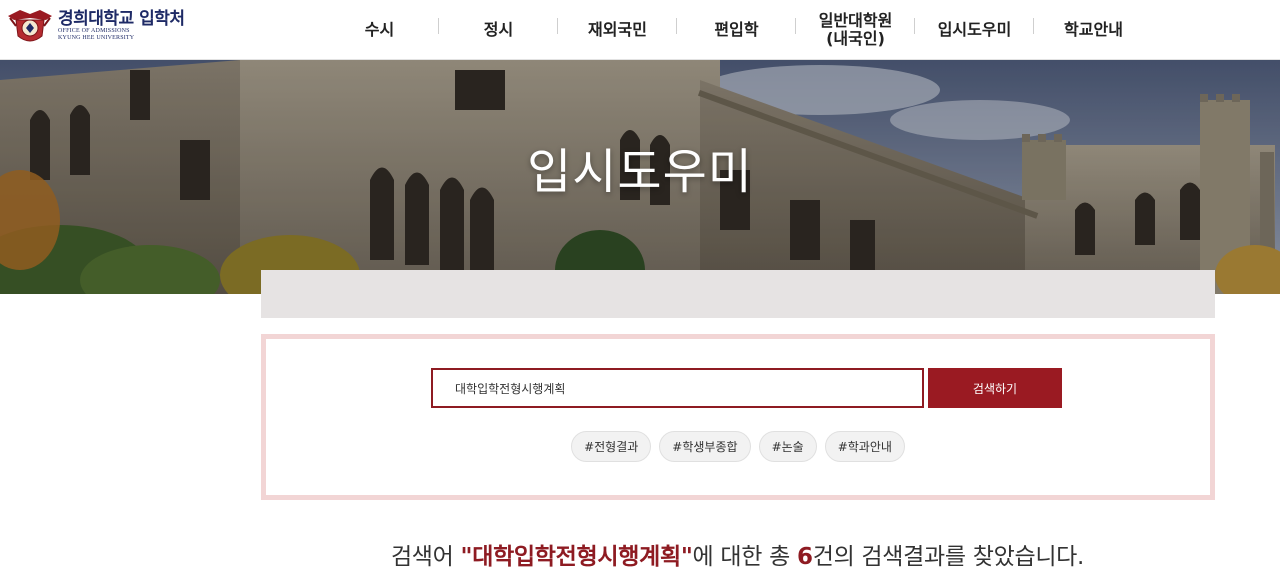 The width and height of the screenshot is (1280, 572). Describe the element at coordinates (738, 294) in the screenshot. I see `content-top-band` at that location.